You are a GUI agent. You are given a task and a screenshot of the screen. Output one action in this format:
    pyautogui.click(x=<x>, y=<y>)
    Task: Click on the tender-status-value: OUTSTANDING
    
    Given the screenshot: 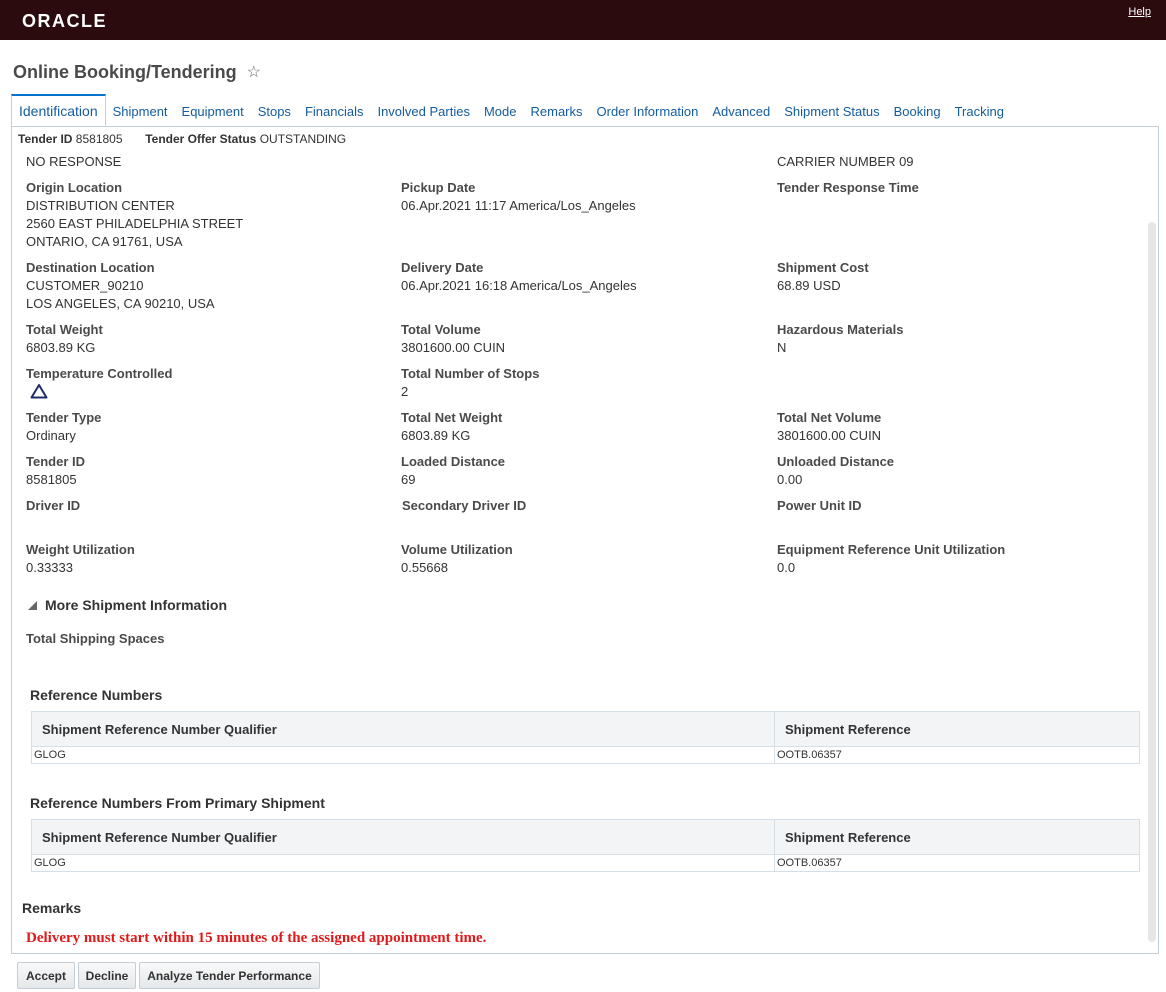 What is the action you would take?
    pyautogui.click(x=303, y=139)
    